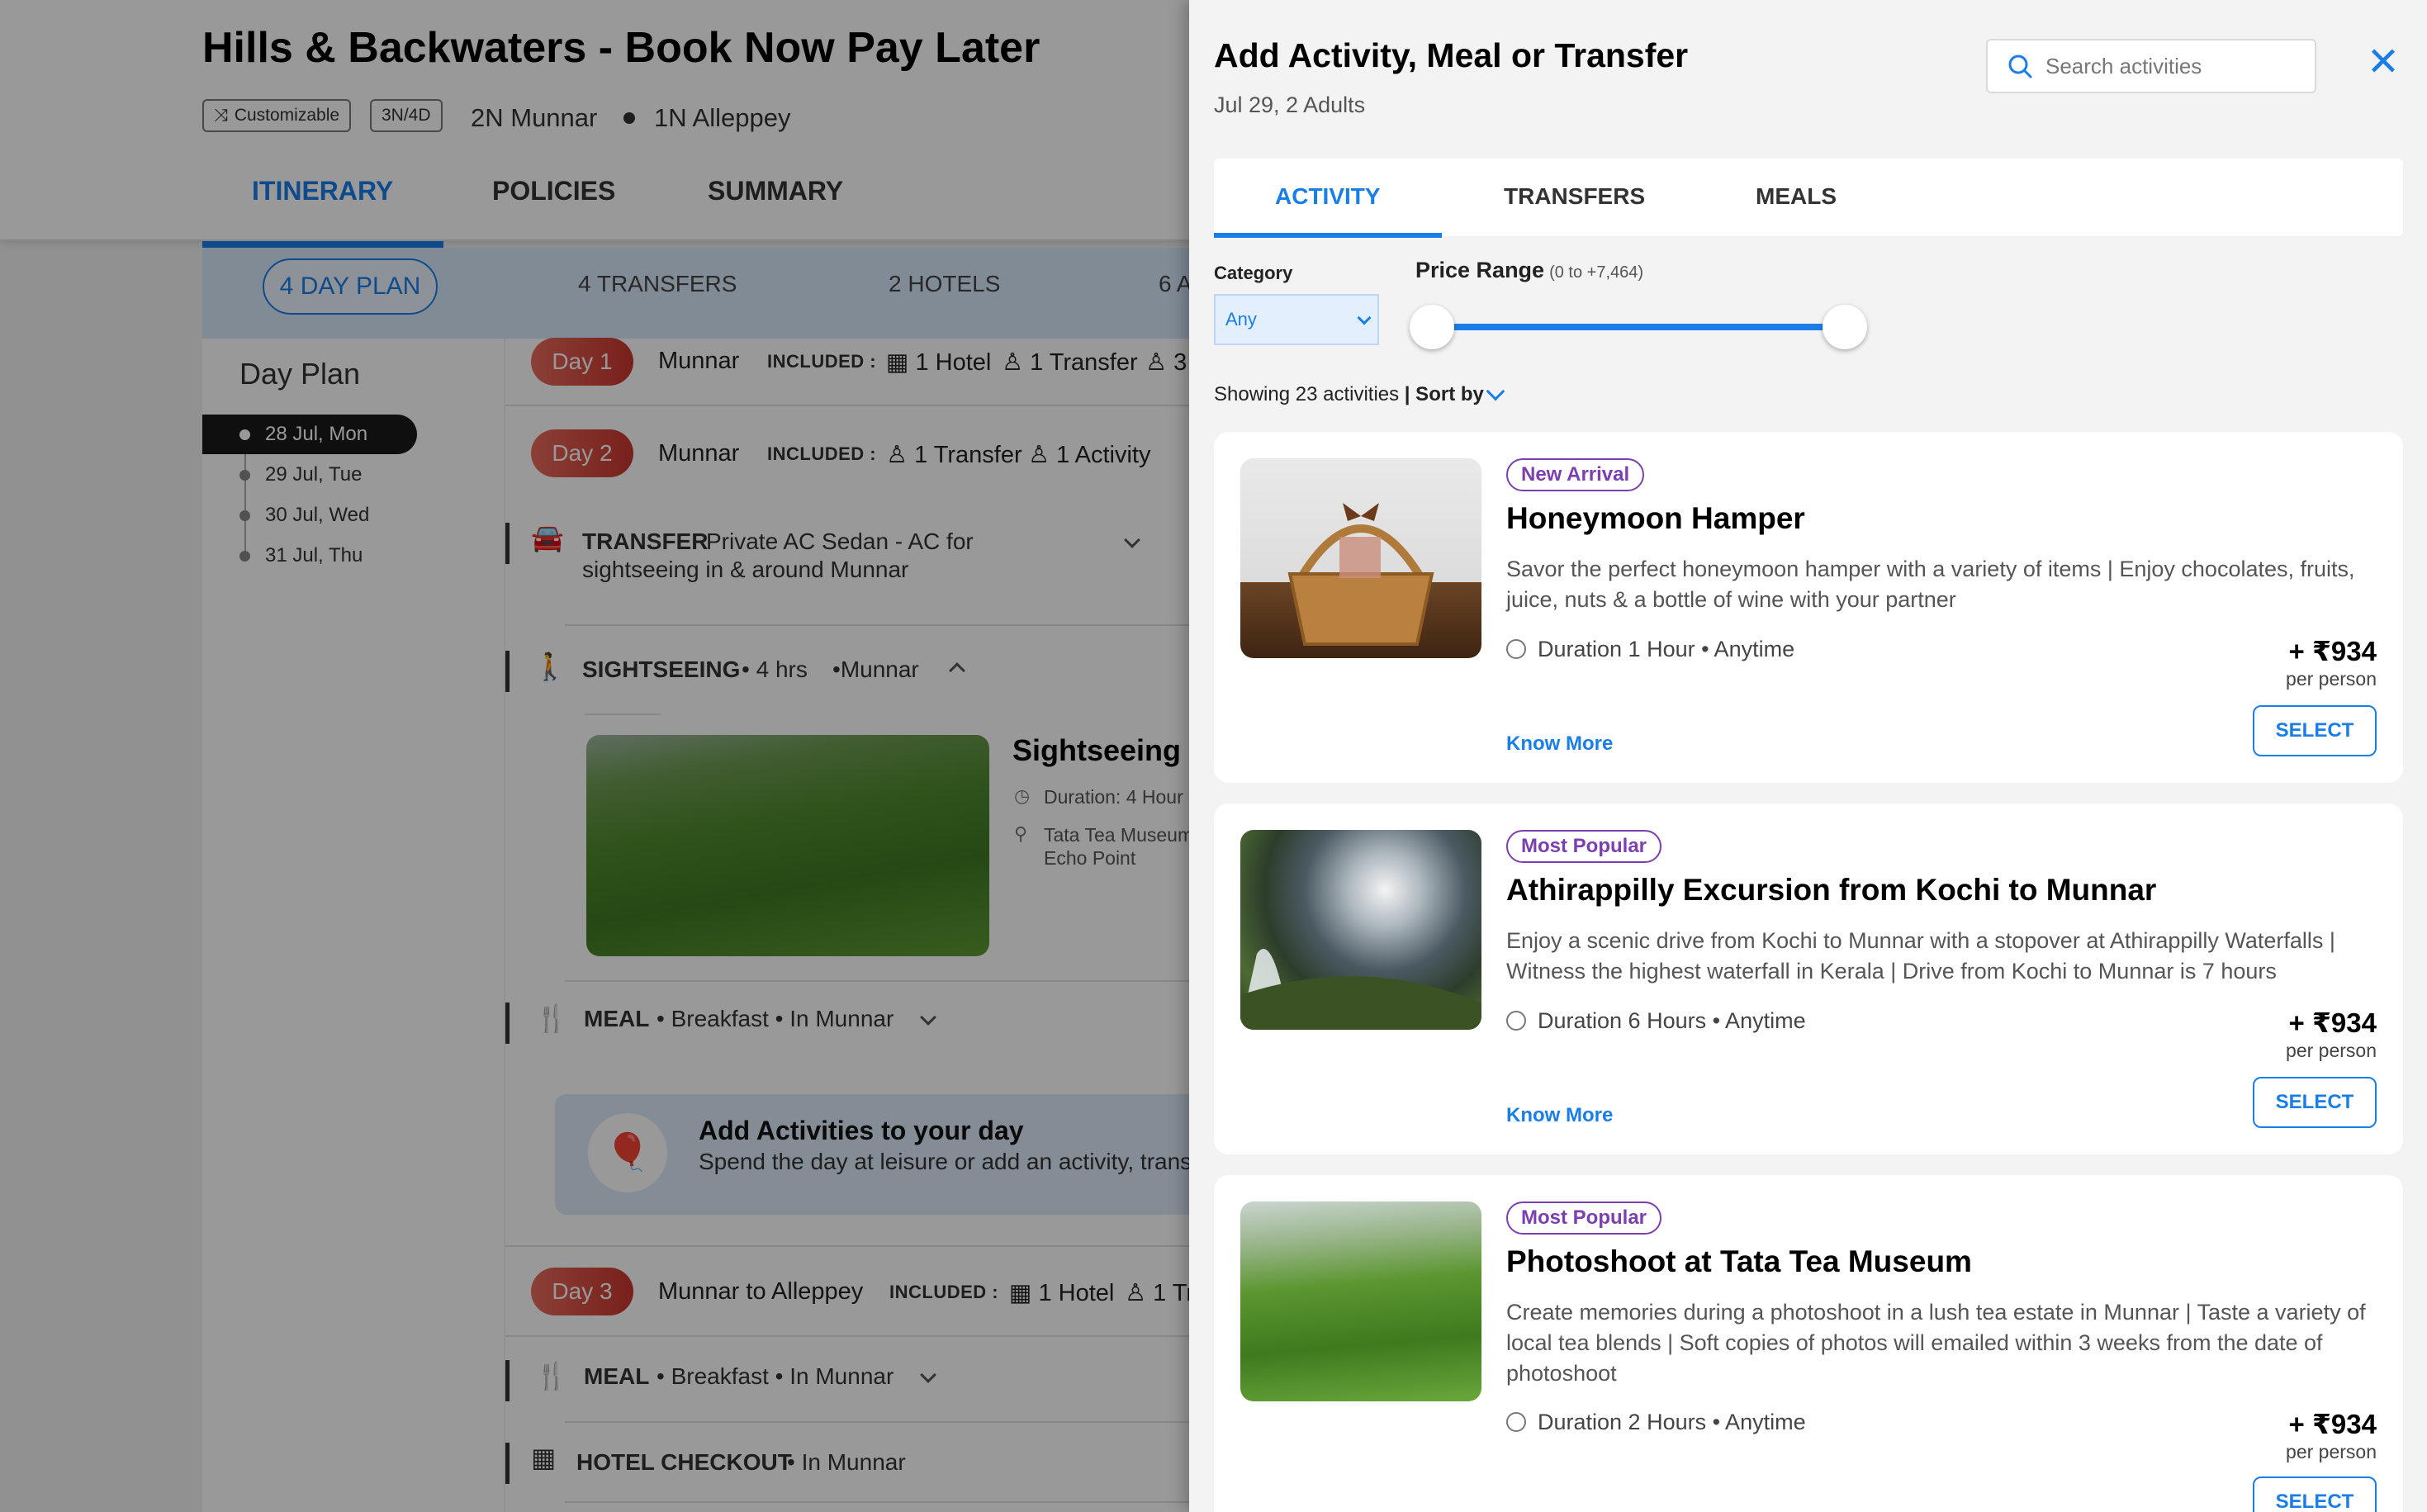 This screenshot has width=2427, height=1512. I want to click on tea-plantation-image, so click(787, 845).